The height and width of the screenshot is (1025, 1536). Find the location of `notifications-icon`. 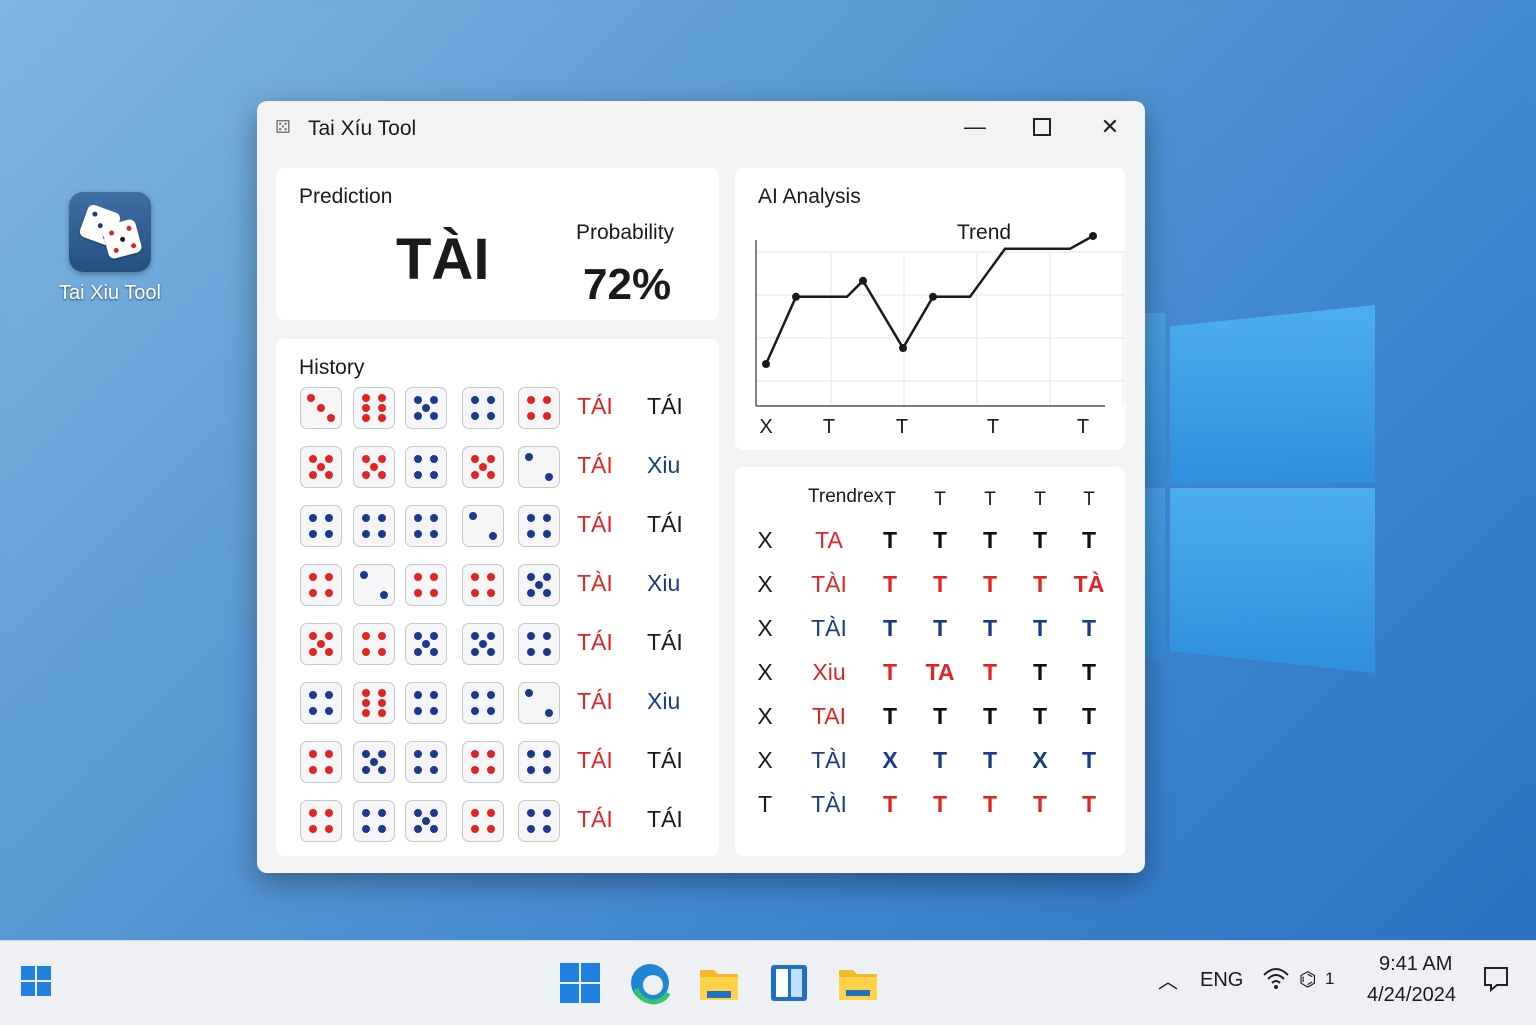

notifications-icon is located at coordinates (1496, 982).